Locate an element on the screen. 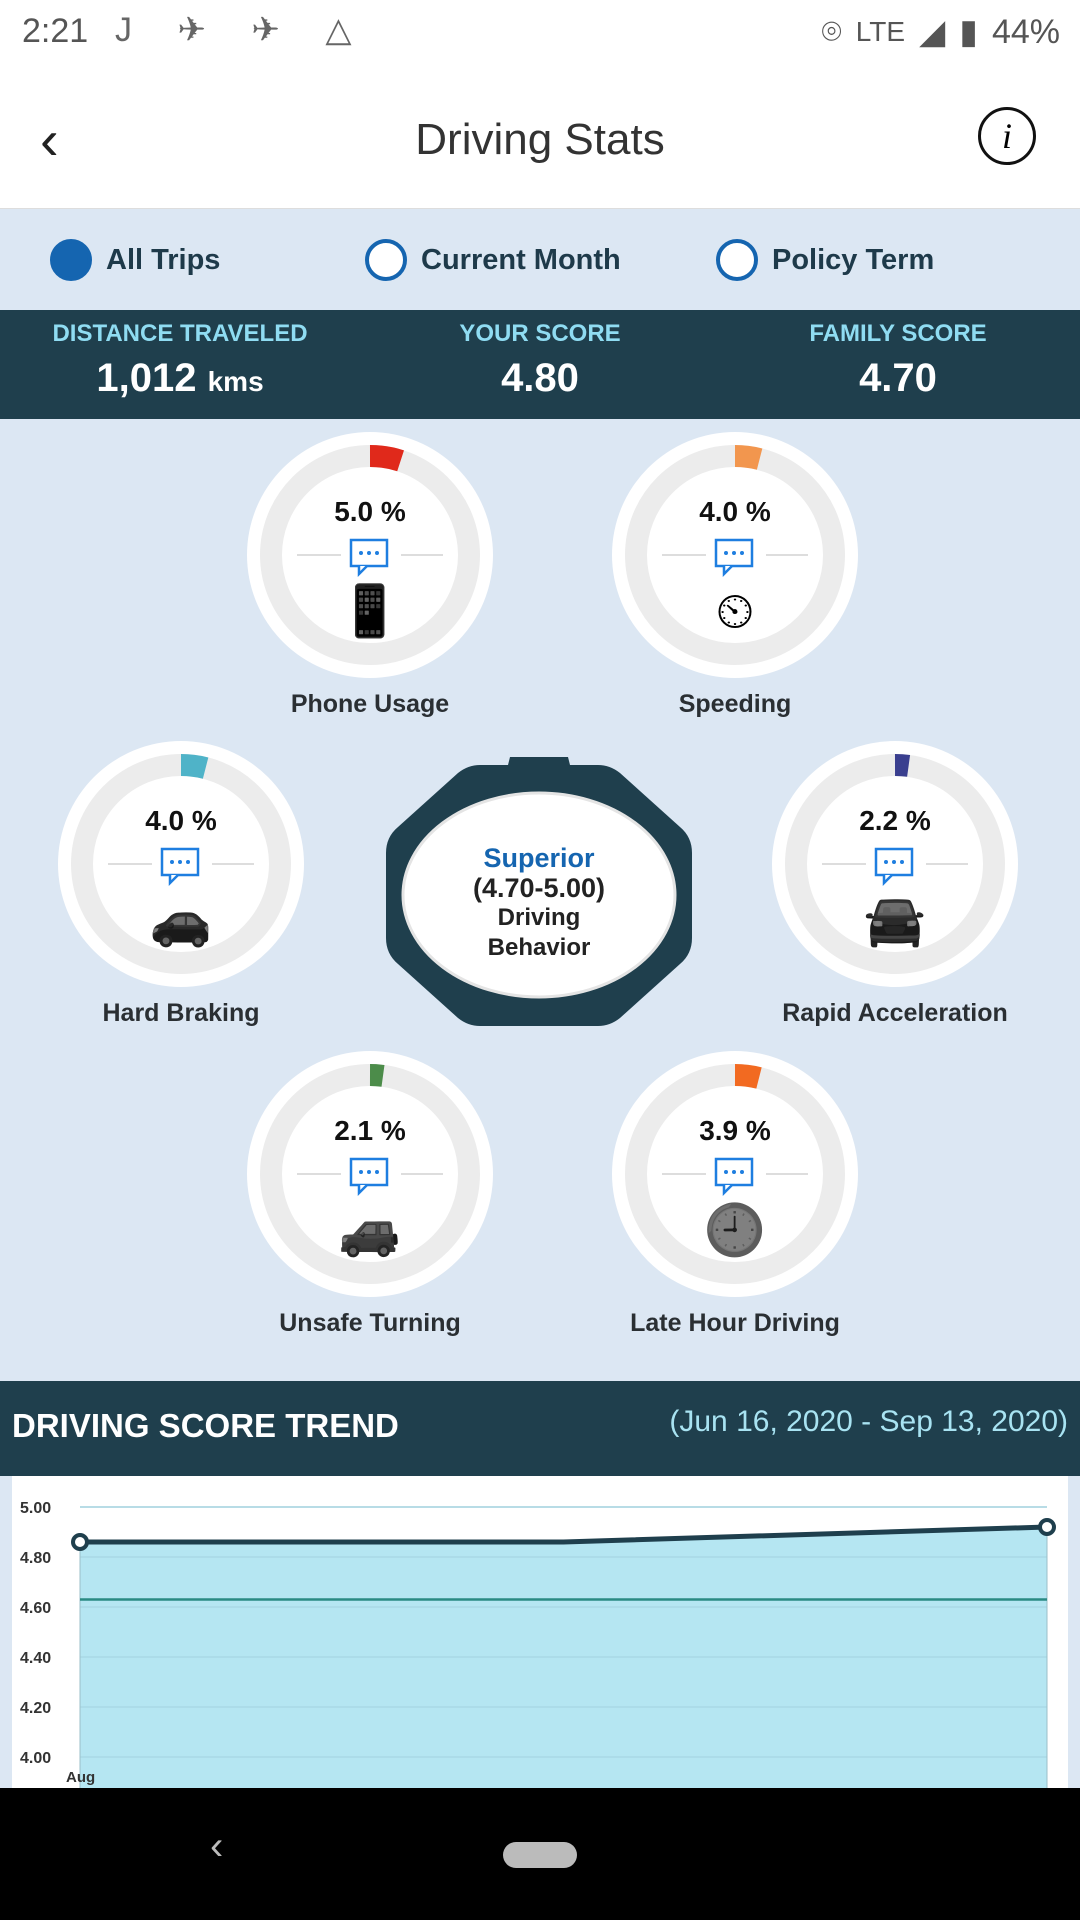 The height and width of the screenshot is (1920, 1080). y-tick-label: 4.80 is located at coordinates (35, 1558).